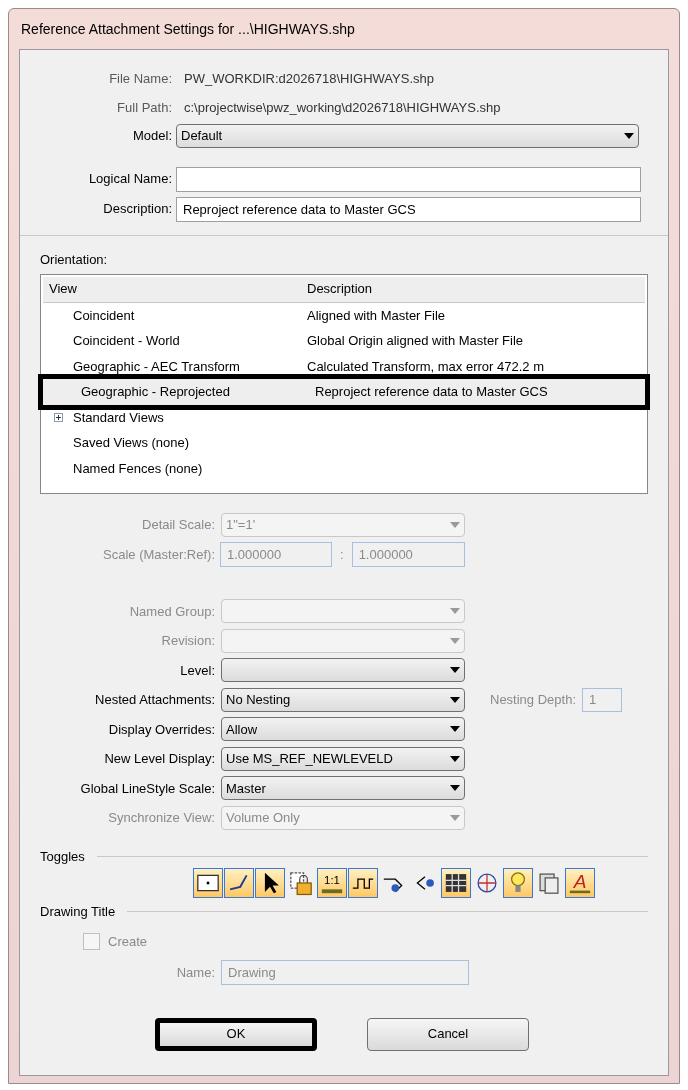 The image size is (688, 1090). What do you see at coordinates (309, 78) in the screenshot?
I see `field-value: PW_WORKDIR:d2026718\HIGHWAYS.shp` at bounding box center [309, 78].